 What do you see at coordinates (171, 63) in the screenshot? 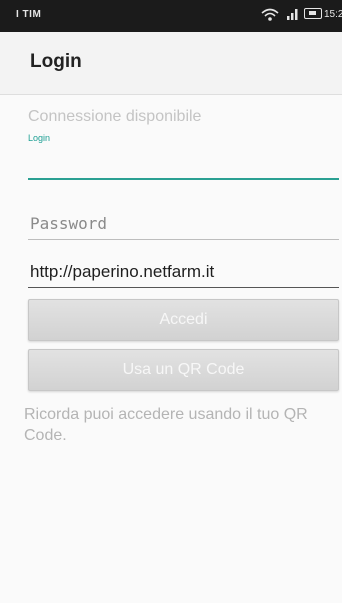
I see `app-bar: Login` at bounding box center [171, 63].